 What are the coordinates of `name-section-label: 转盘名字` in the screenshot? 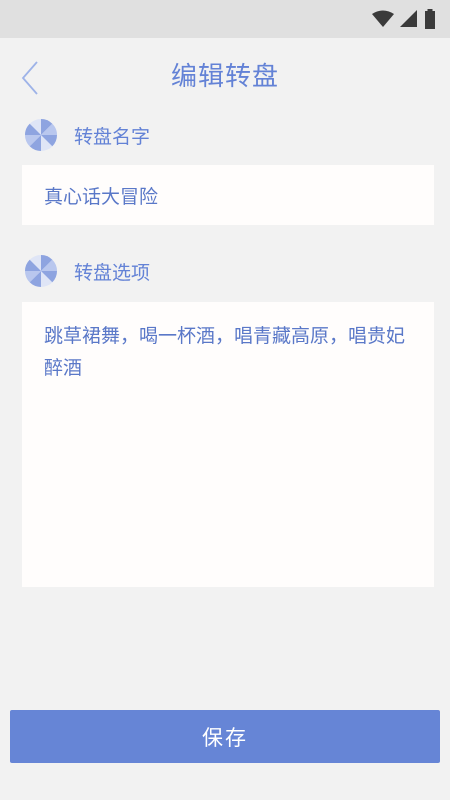 It's located at (112, 136).